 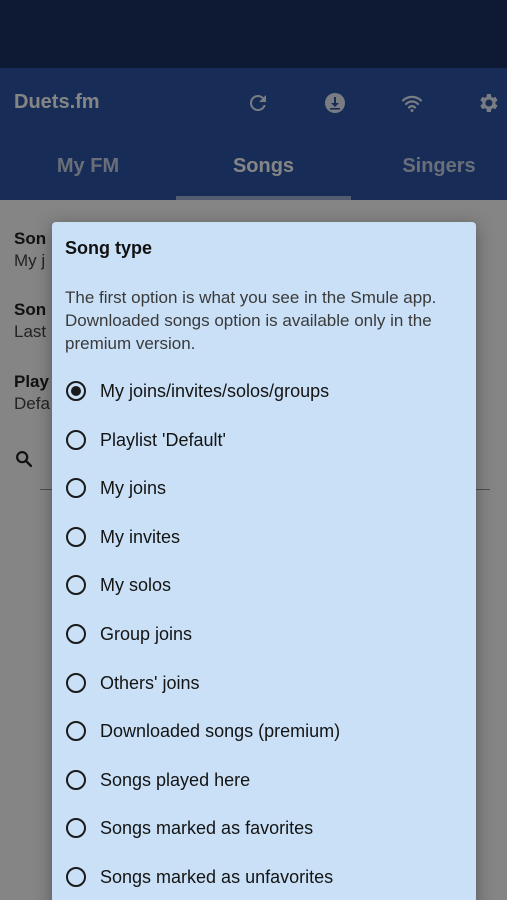 What do you see at coordinates (264, 440) in the screenshot?
I see `song-type-option: Playlist 'Default'` at bounding box center [264, 440].